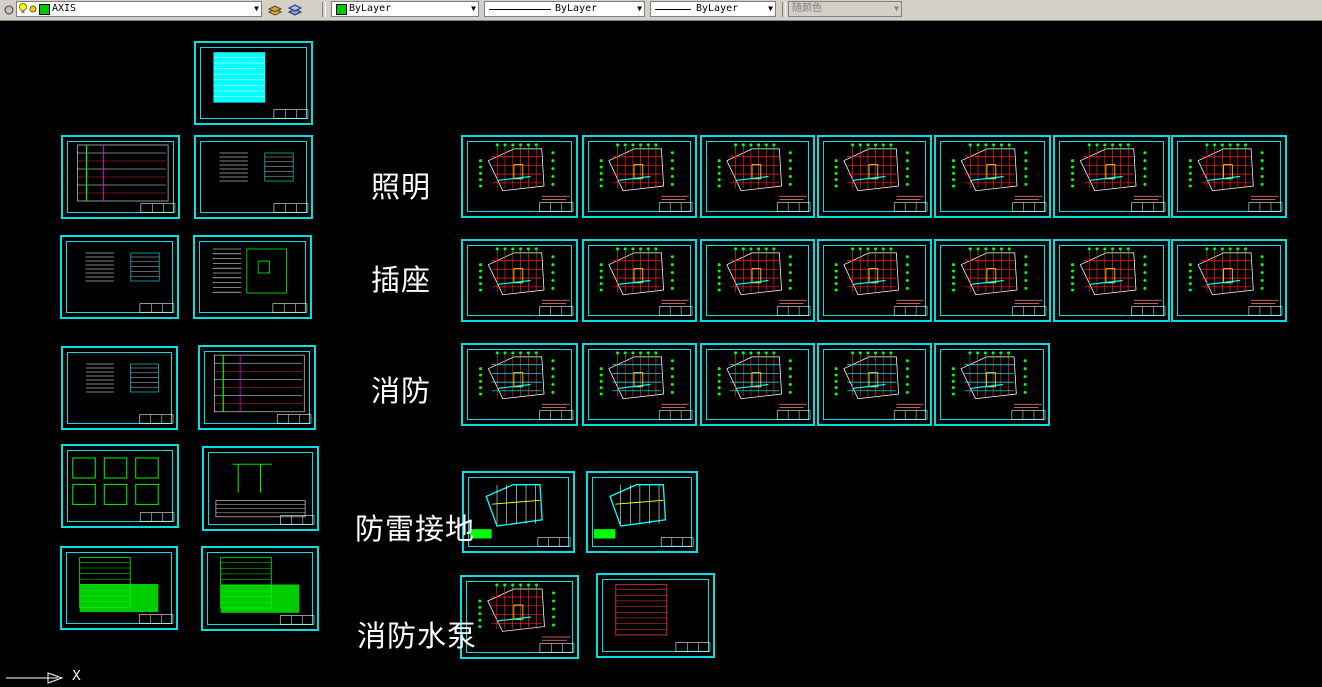 This screenshot has height=687, width=1322. I want to click on layer-previous-icon, so click(295, 9).